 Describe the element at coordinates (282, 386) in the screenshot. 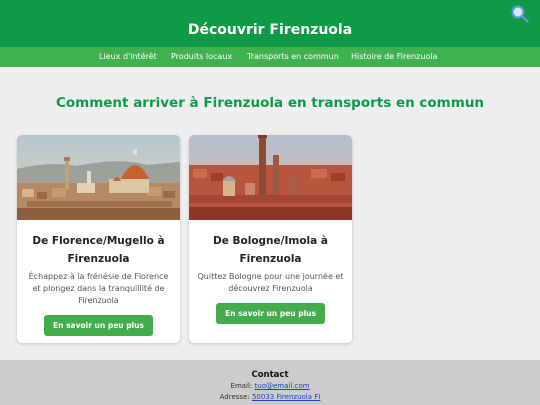

I see `email-link: tuo@email.com` at that location.